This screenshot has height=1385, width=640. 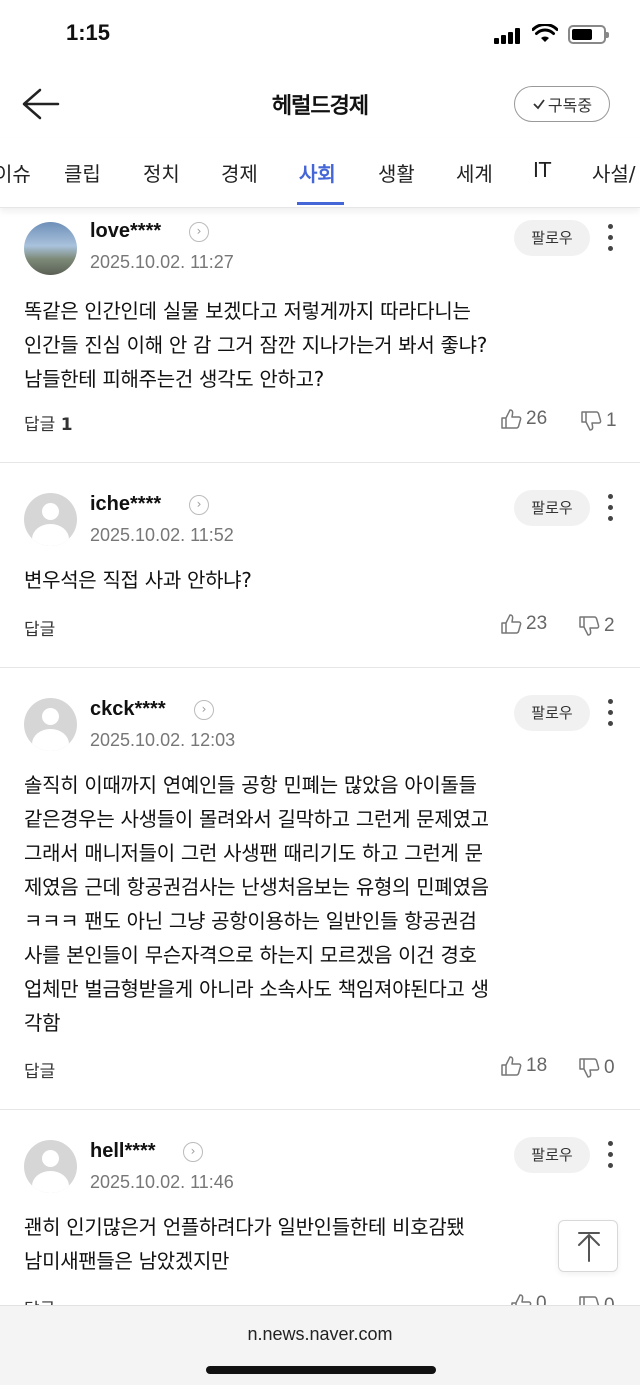 I want to click on dislike-button: 1, so click(x=598, y=421).